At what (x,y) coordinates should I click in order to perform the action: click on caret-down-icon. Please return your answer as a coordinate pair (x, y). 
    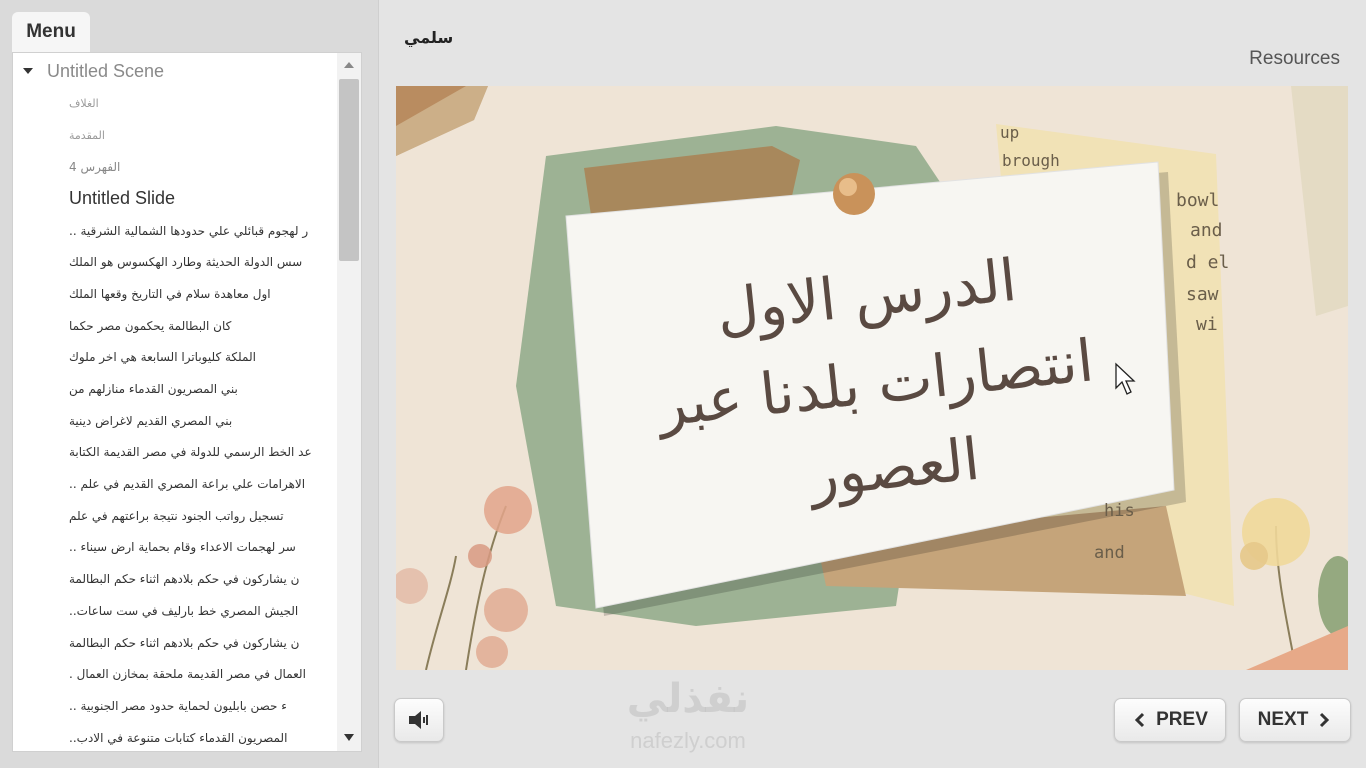
    Looking at the image, I should click on (28, 71).